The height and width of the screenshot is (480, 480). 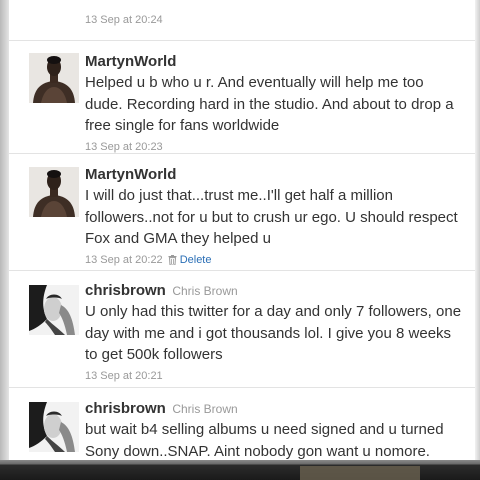 What do you see at coordinates (195, 259) in the screenshot?
I see `delete-label: Delete` at bounding box center [195, 259].